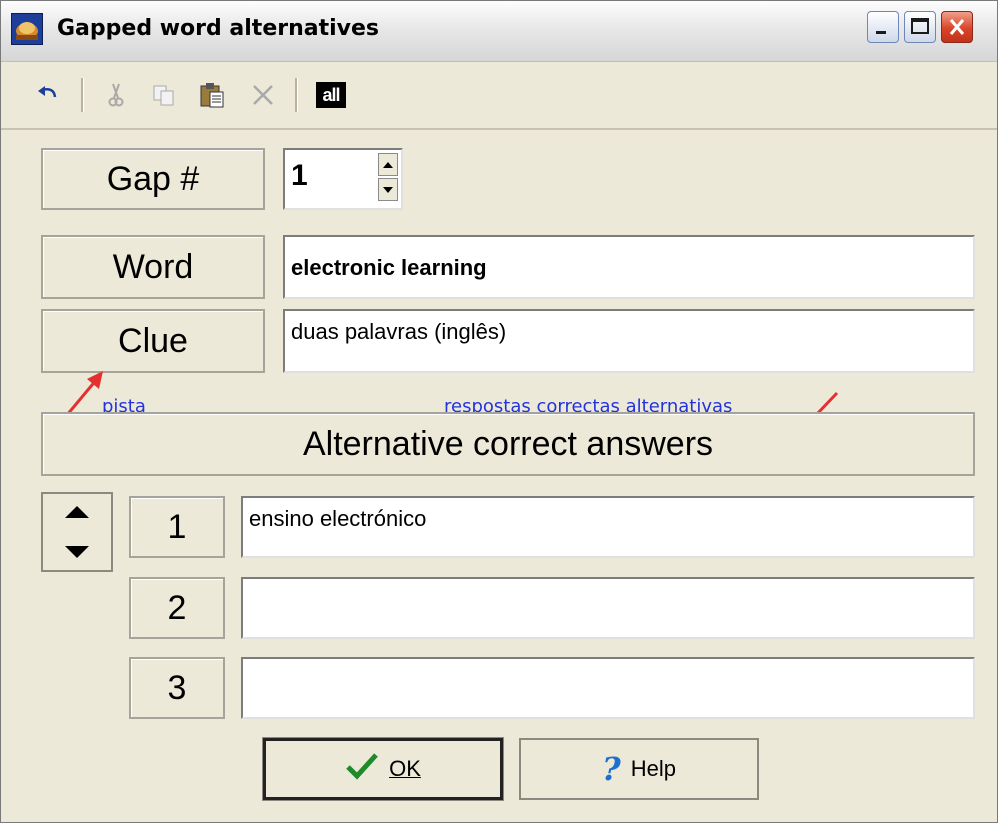 This screenshot has width=998, height=823. What do you see at coordinates (608, 527) in the screenshot?
I see `alternative-input-1: ensino electrónico` at bounding box center [608, 527].